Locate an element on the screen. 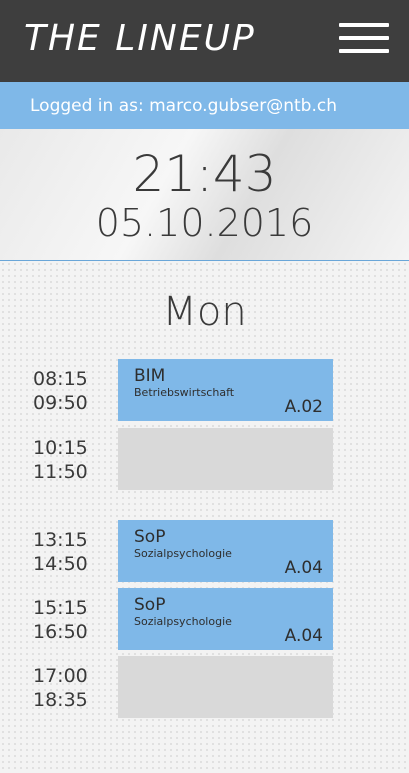 This screenshot has width=409, height=773. lesson-slot: 13:15 14:50 SoP Sozialpsychologie A.04 is located at coordinates (204, 551).